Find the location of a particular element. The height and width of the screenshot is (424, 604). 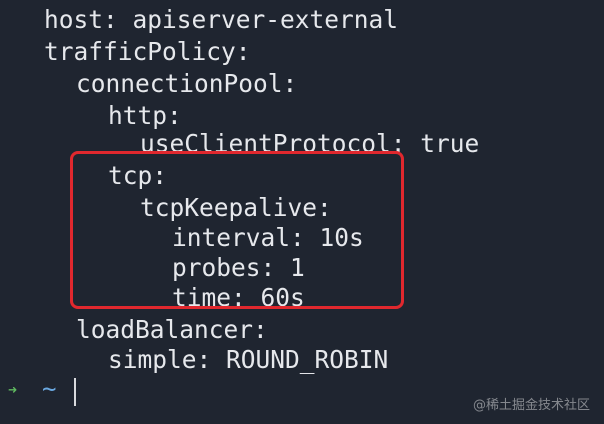

yaml-line-simple: simple: ROUND_ROBIN is located at coordinates (248, 359).